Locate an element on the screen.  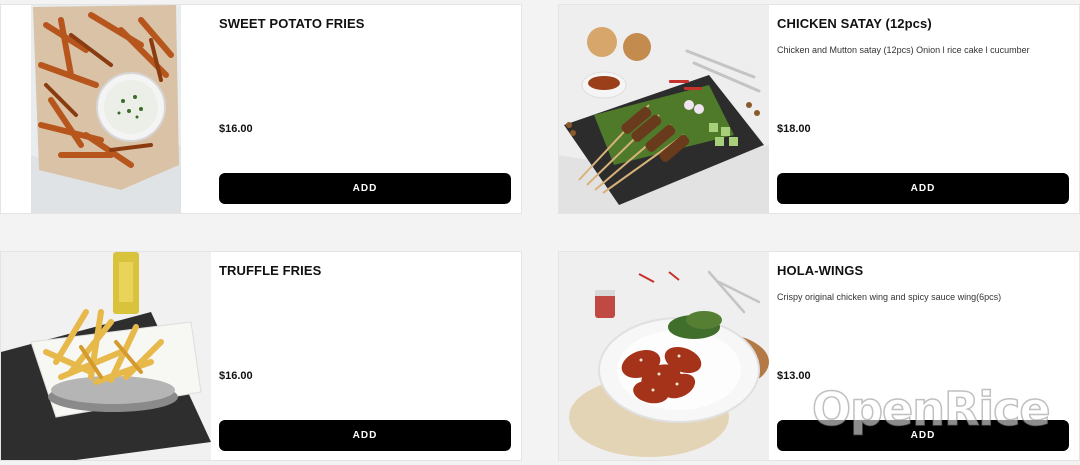
menu-item-info: SWEET POTATO FRIES $16.00 ADD is located at coordinates (365, 109).